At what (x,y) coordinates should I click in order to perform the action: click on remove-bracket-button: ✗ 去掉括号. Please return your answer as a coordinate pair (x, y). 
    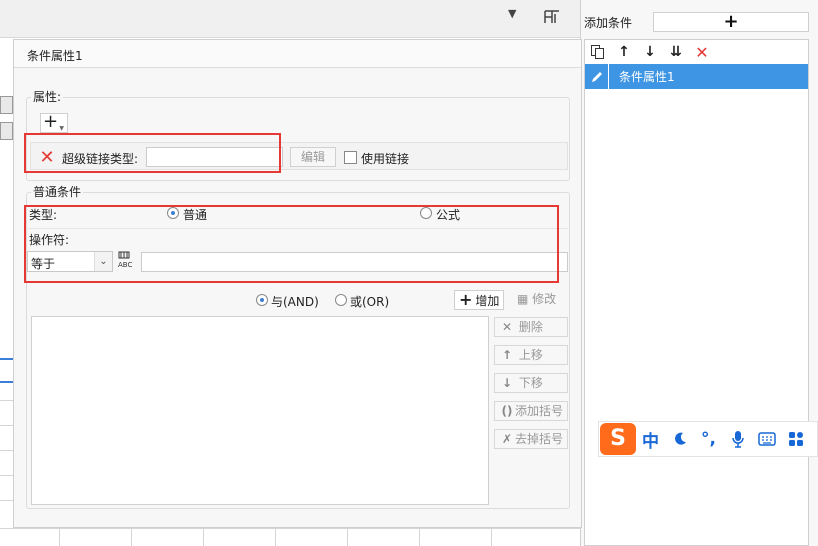
    Looking at the image, I should click on (531, 439).